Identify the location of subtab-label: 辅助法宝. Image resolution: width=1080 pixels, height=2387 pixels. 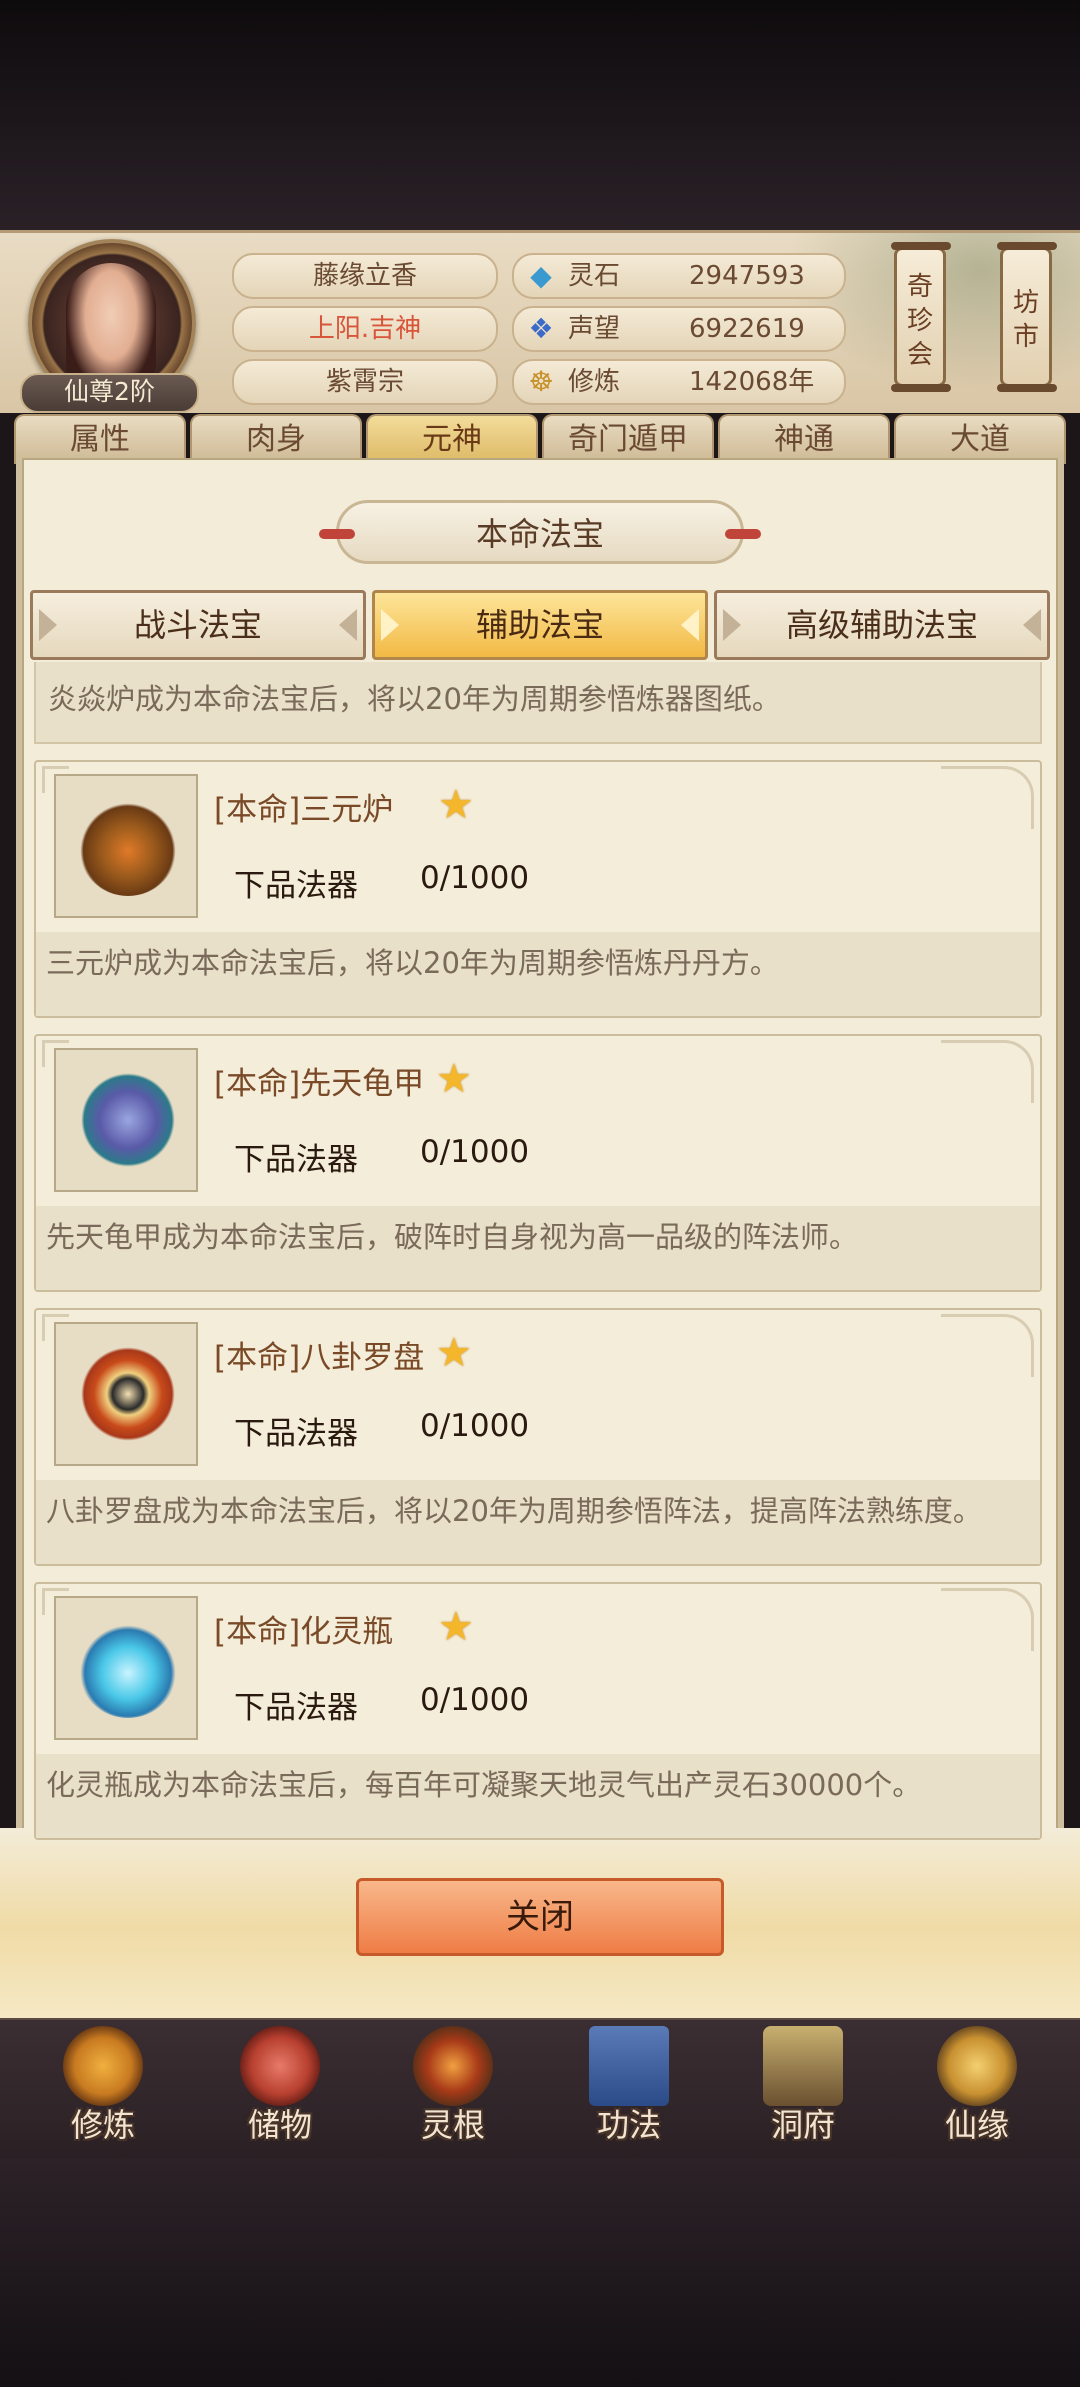
(539, 625).